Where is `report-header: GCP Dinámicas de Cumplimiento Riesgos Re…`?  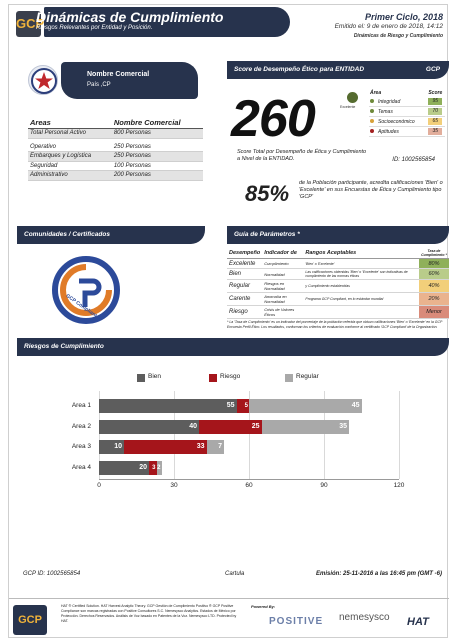
report-header: GCP Dinámicas de Cumplimiento Riesgos Re… is located at coordinates (229, 23).